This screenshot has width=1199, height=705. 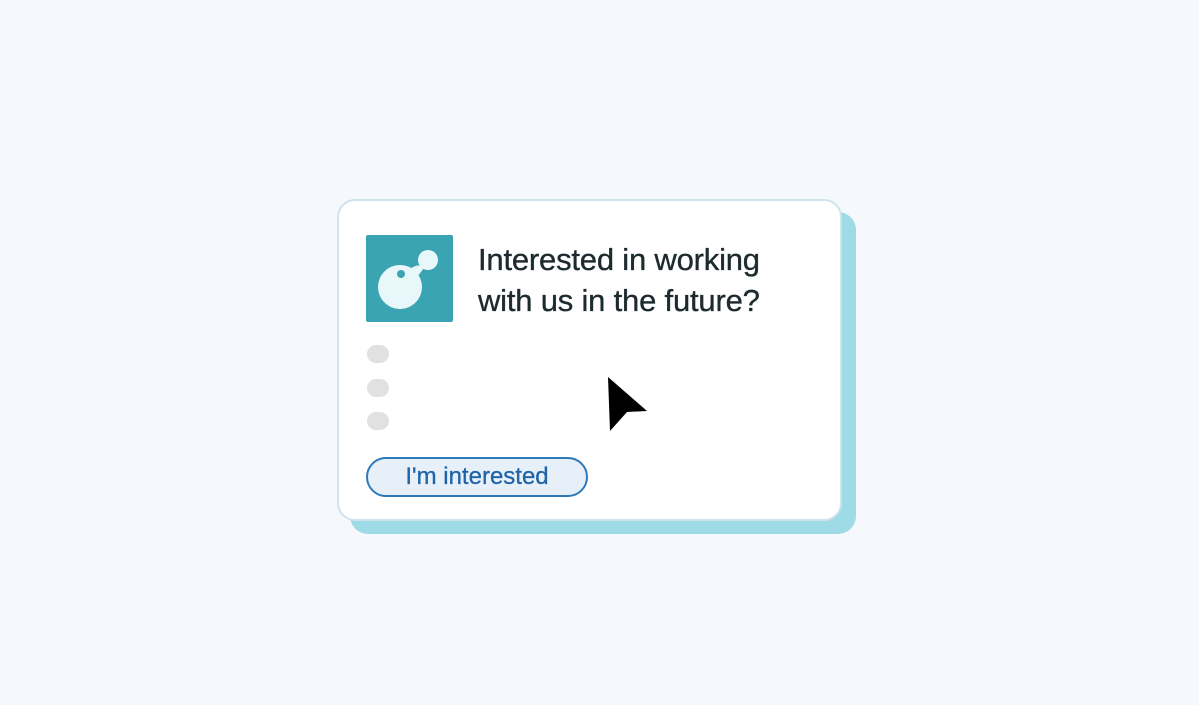 I want to click on im-interested-button: I'm interested, so click(x=477, y=477).